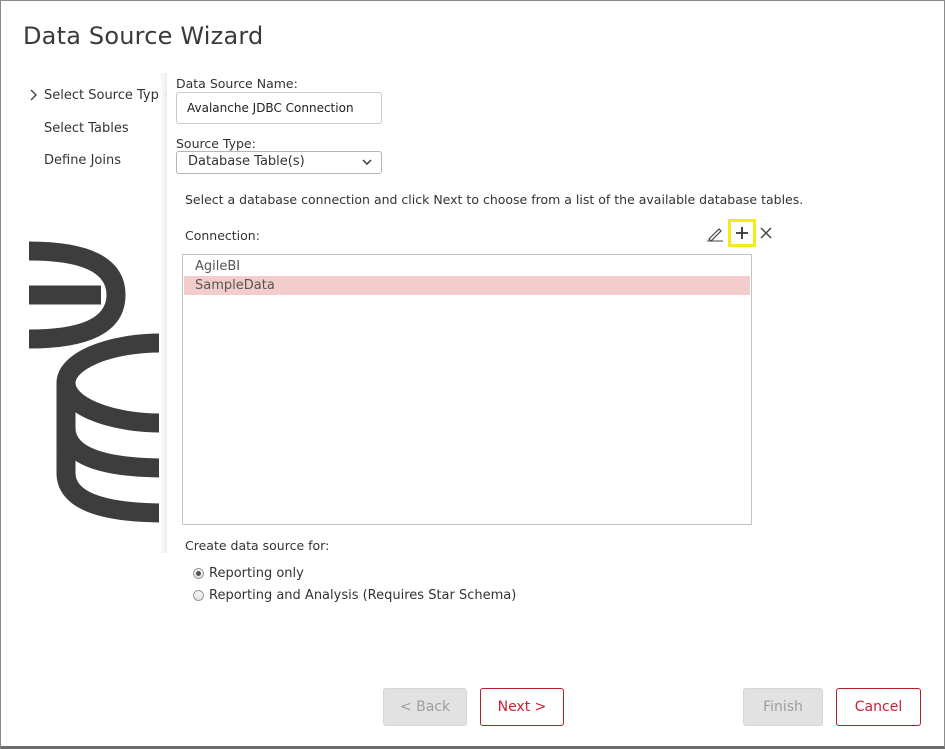 This screenshot has width=945, height=749. What do you see at coordinates (425, 707) in the screenshot?
I see `back-button: < Back` at bounding box center [425, 707].